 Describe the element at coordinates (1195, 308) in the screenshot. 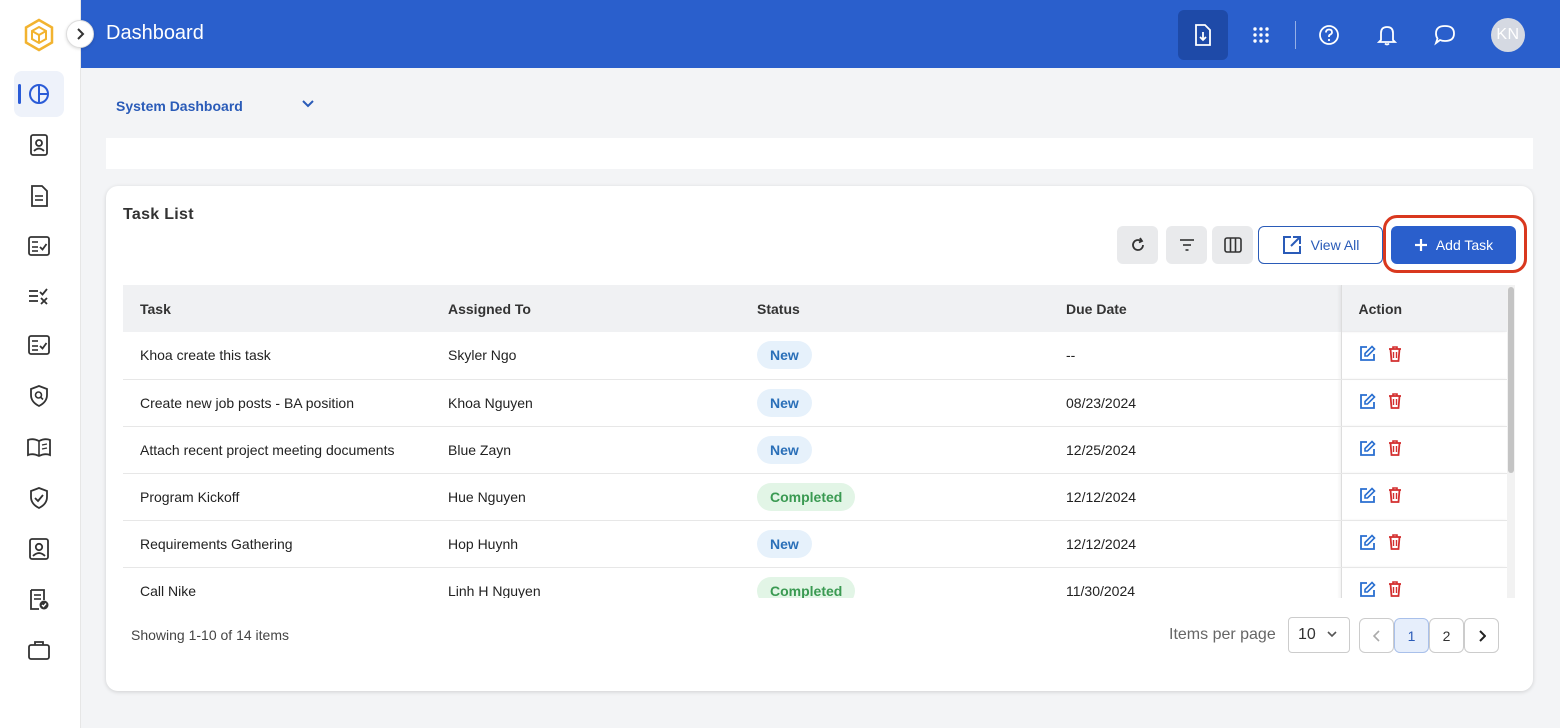

I see `column-header-due-date: Due Date` at that location.